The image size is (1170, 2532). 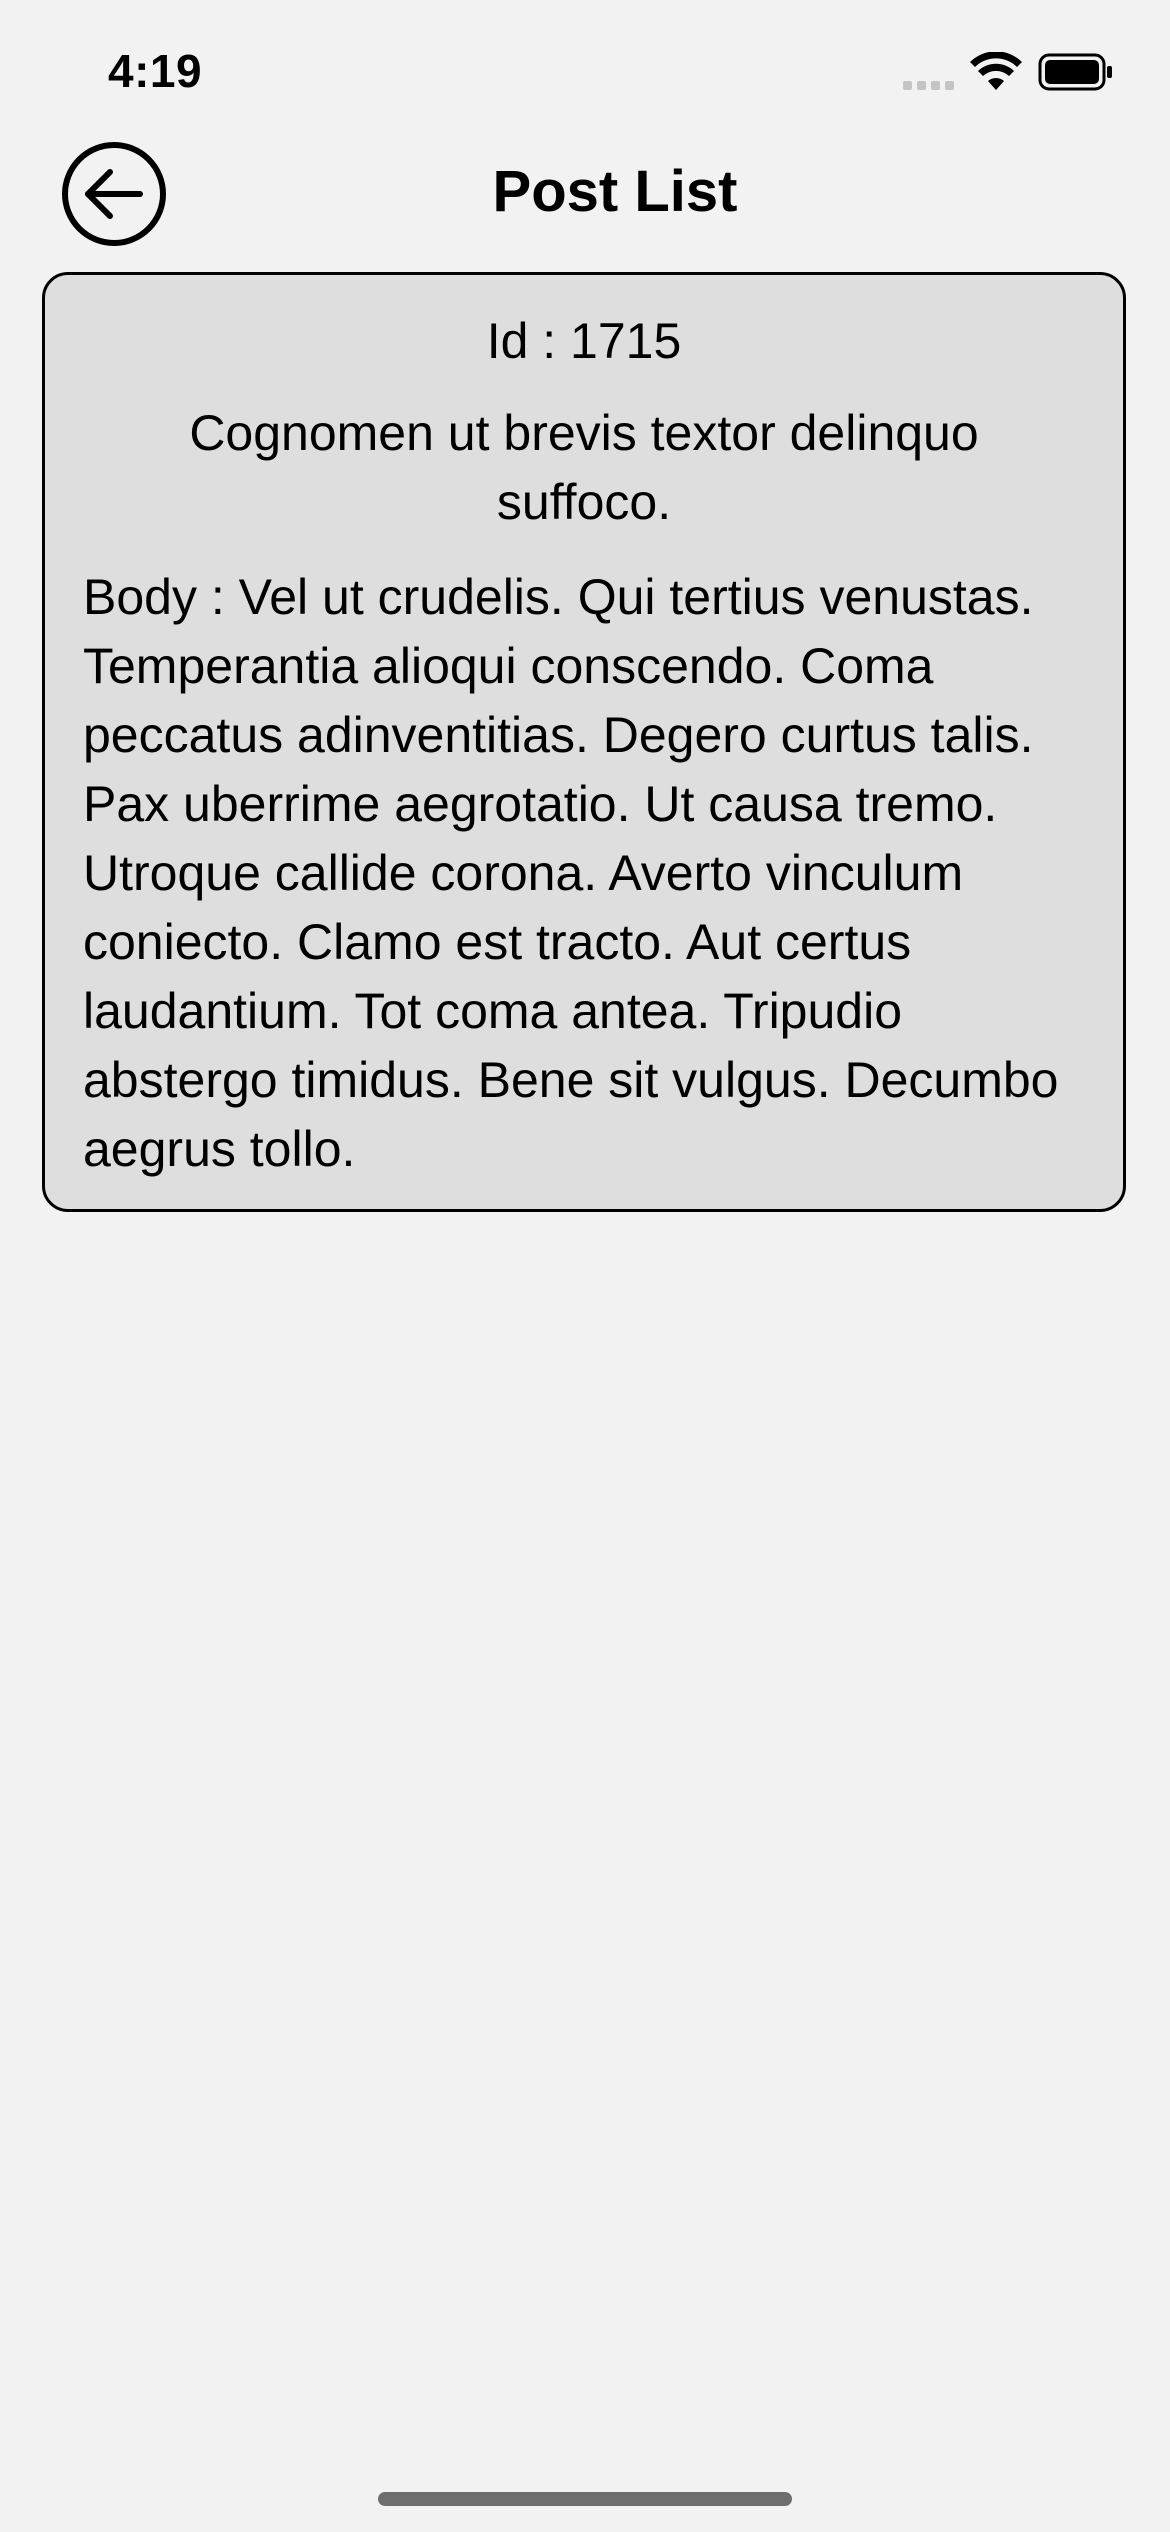 What do you see at coordinates (585, 70) in the screenshot?
I see `status-bar: 4:19` at bounding box center [585, 70].